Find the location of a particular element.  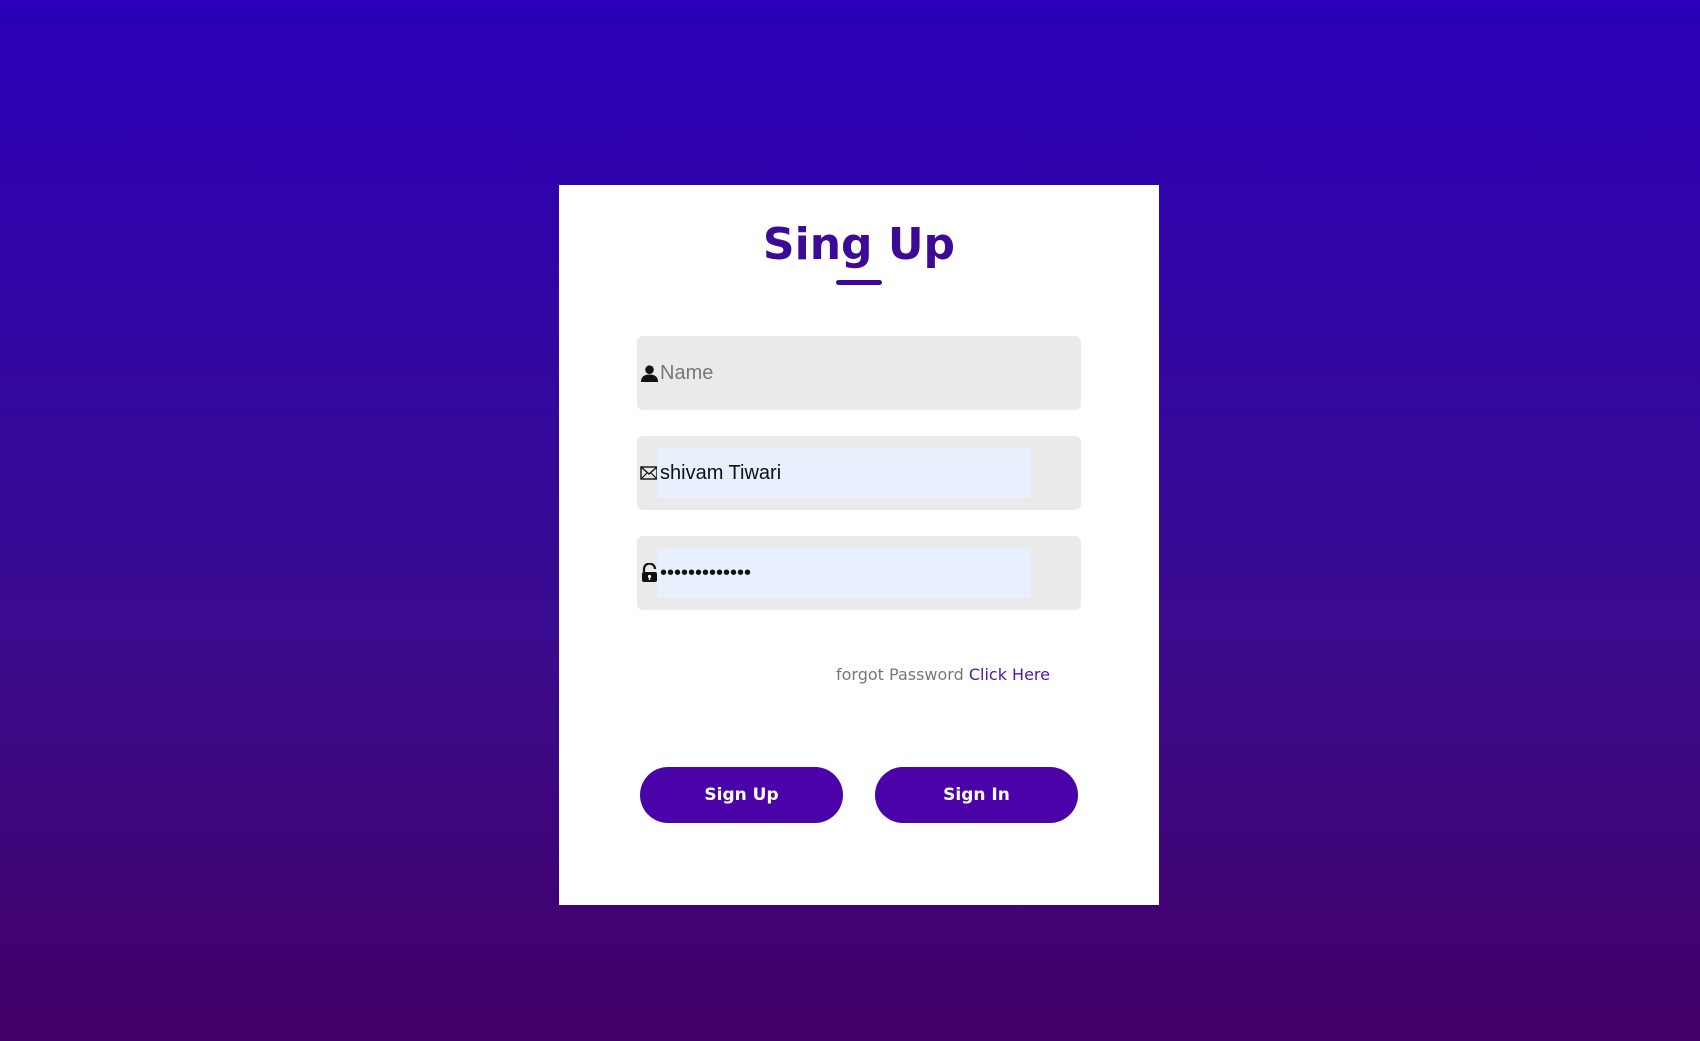

sign-in-button: Sign In is located at coordinates (976, 795).